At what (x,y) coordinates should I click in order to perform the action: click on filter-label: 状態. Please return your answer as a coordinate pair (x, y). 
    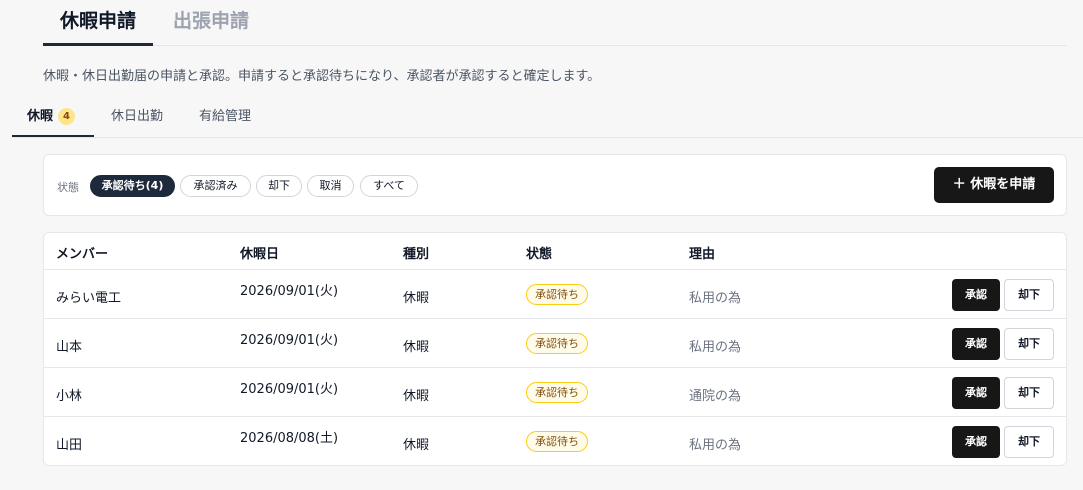
    Looking at the image, I should click on (68, 187).